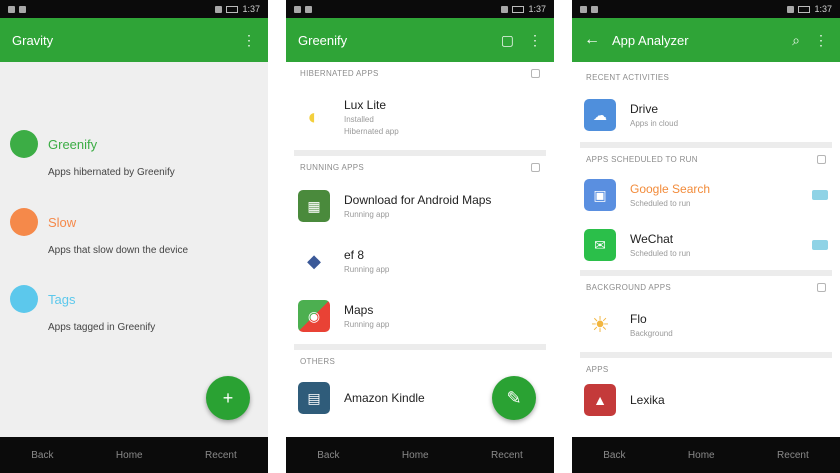 This screenshot has width=840, height=473. What do you see at coordinates (314, 398) in the screenshot?
I see `kindle-icon: ▤` at bounding box center [314, 398].